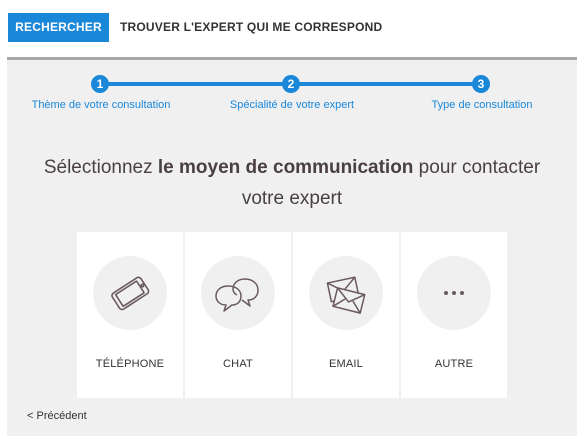  Describe the element at coordinates (482, 105) in the screenshot. I see `step-3-label: Type de consultation` at that location.